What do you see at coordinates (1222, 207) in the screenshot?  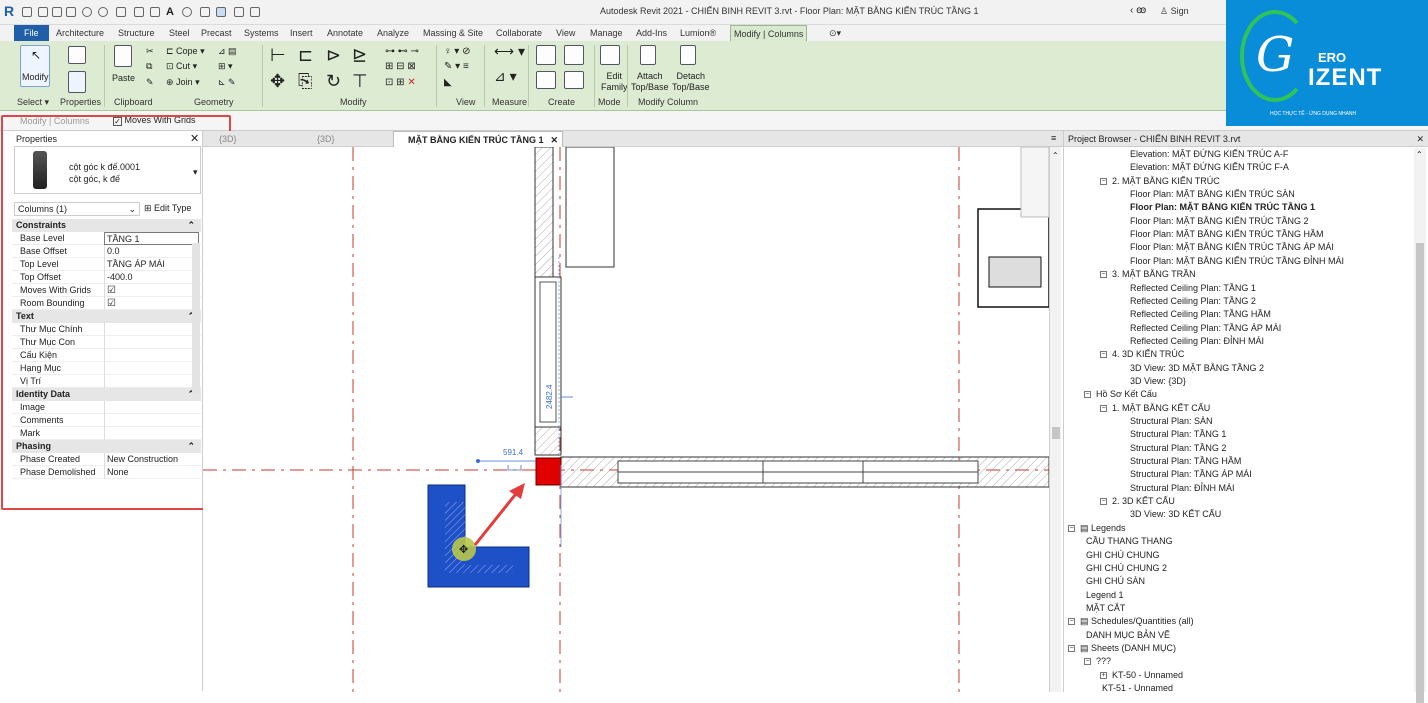 I see `browser-item: Floor Plan: MẶT BẰNG KIẾN TRÚC TẦNG 1` at bounding box center [1222, 207].